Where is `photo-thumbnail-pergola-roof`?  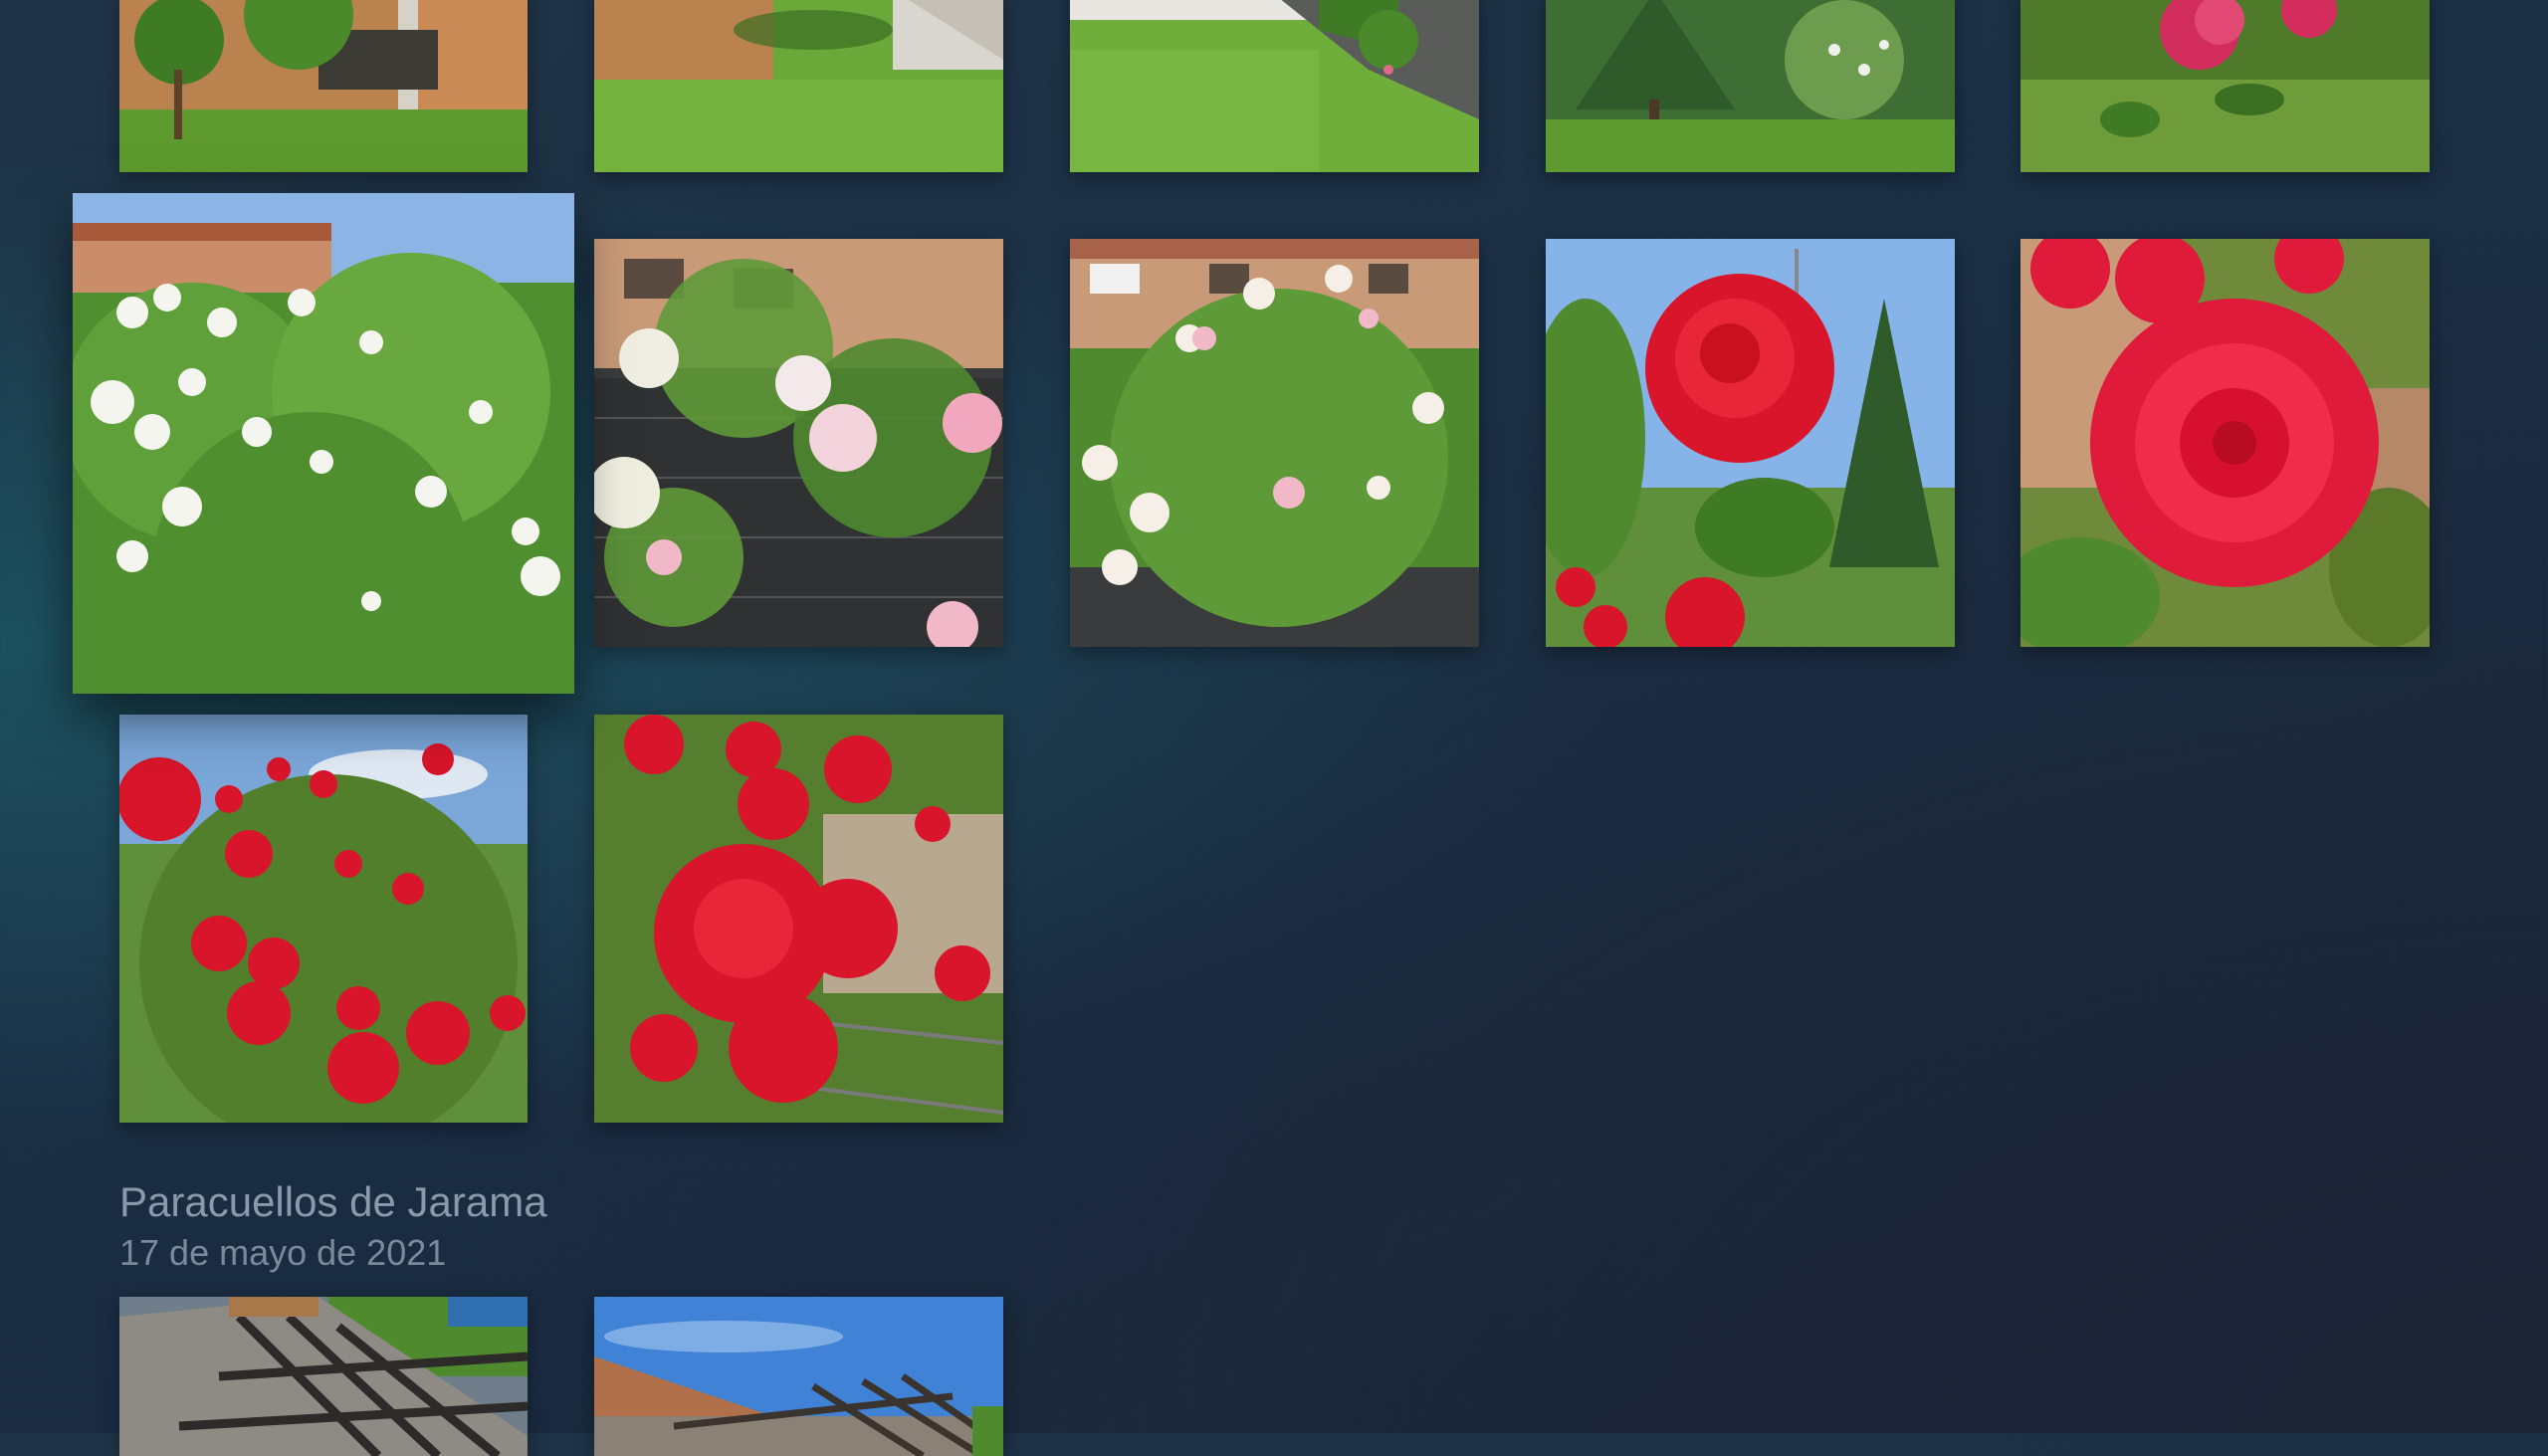 photo-thumbnail-pergola-roof is located at coordinates (323, 1376).